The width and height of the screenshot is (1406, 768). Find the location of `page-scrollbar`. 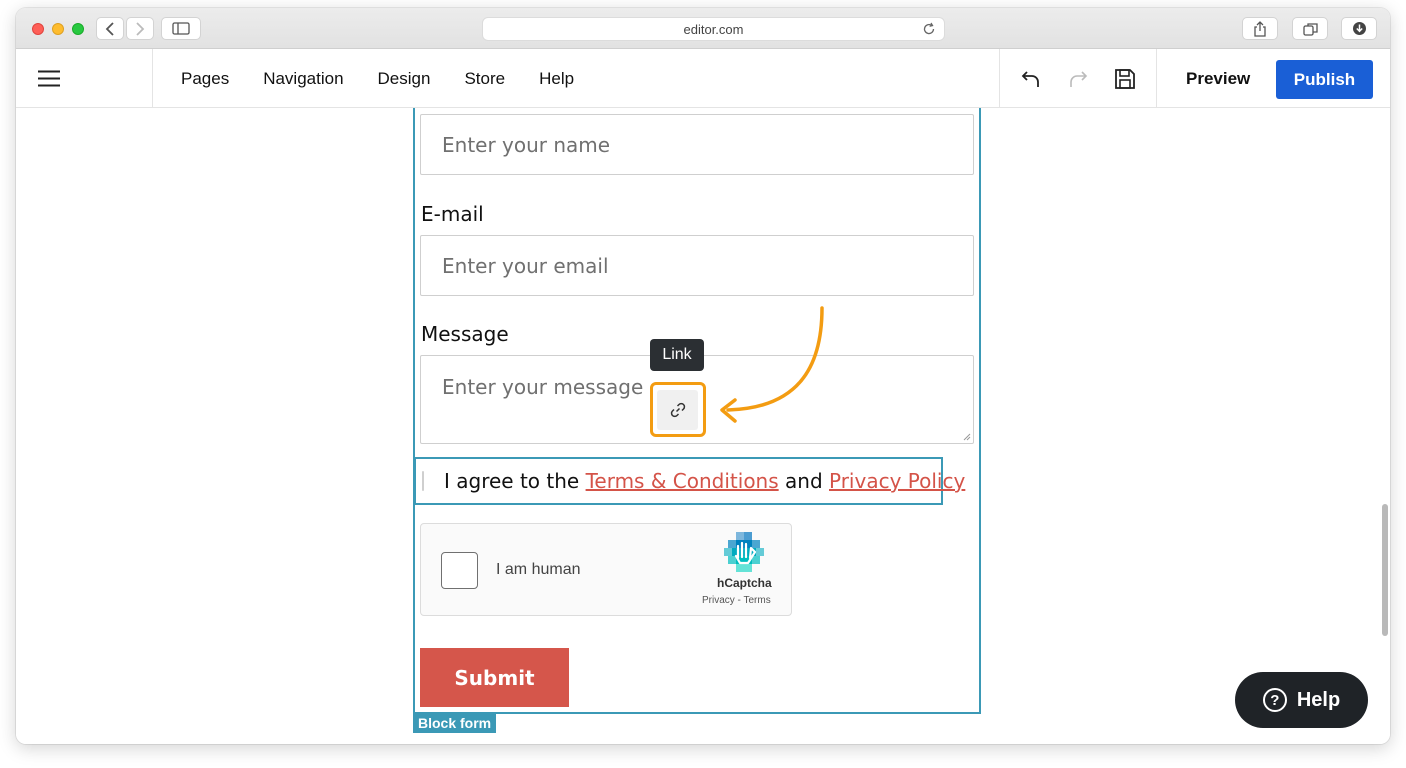

page-scrollbar is located at coordinates (1384, 426).